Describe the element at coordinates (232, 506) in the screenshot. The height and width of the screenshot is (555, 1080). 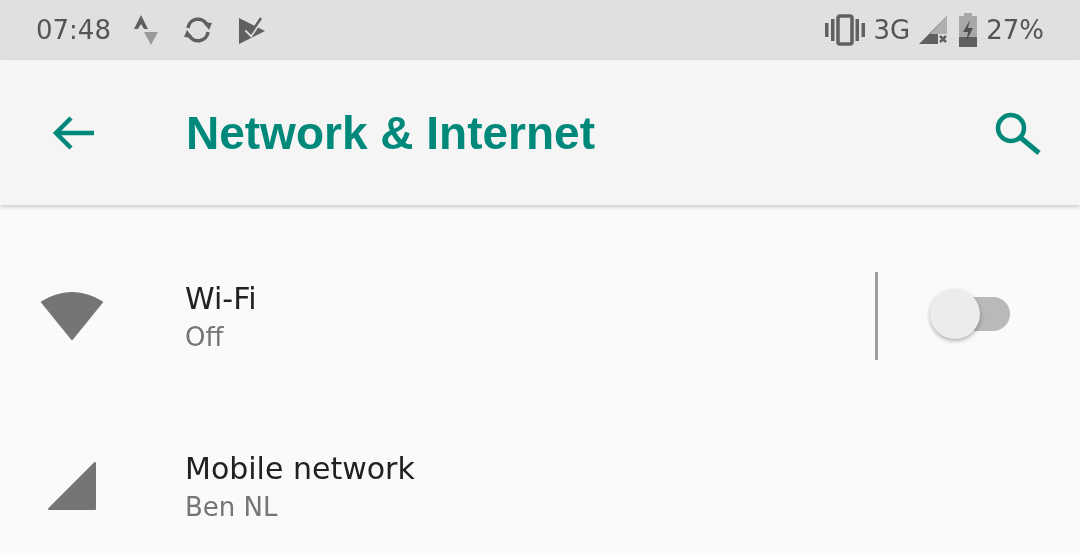
I see `item-summary: Ben NL` at that location.